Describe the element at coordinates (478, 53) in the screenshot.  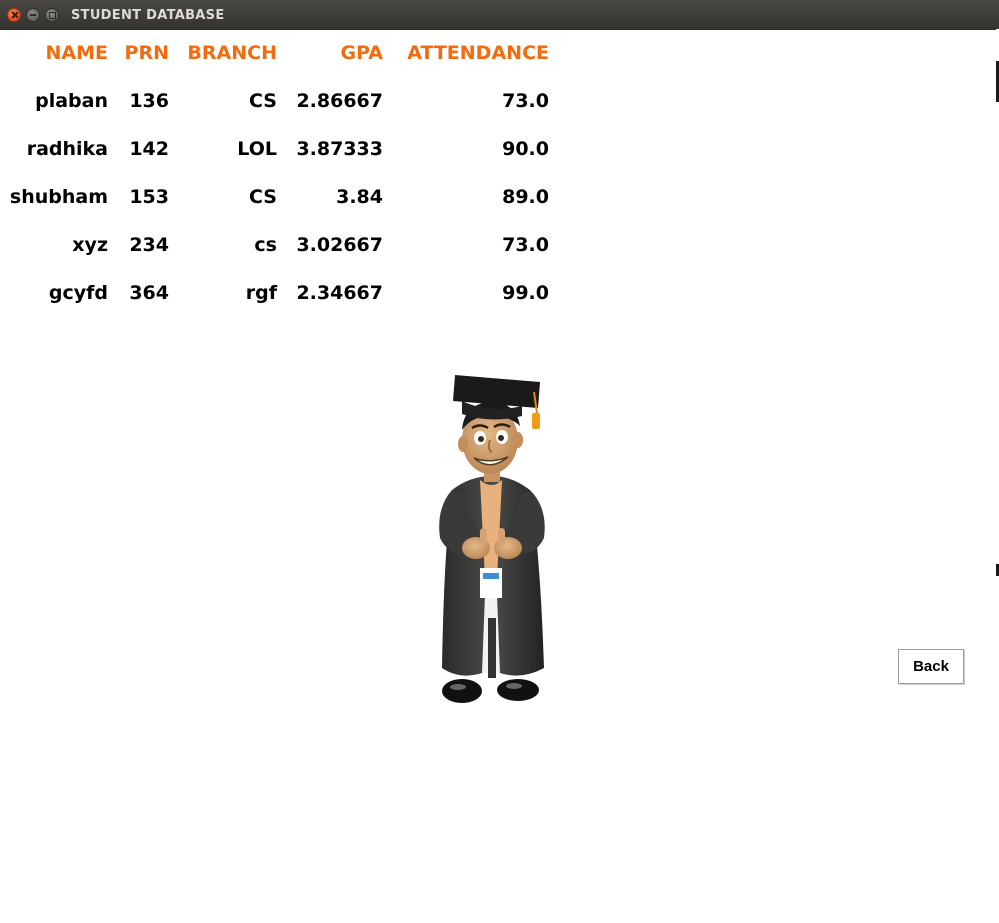
I see `header-attendance: ATTENDANCE` at that location.